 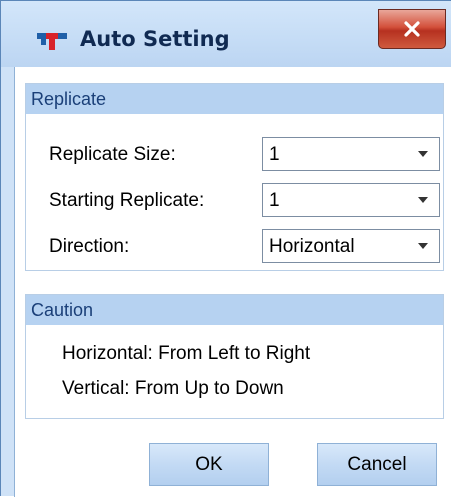 I want to click on title-bar: Auto Setting, so click(x=226, y=34).